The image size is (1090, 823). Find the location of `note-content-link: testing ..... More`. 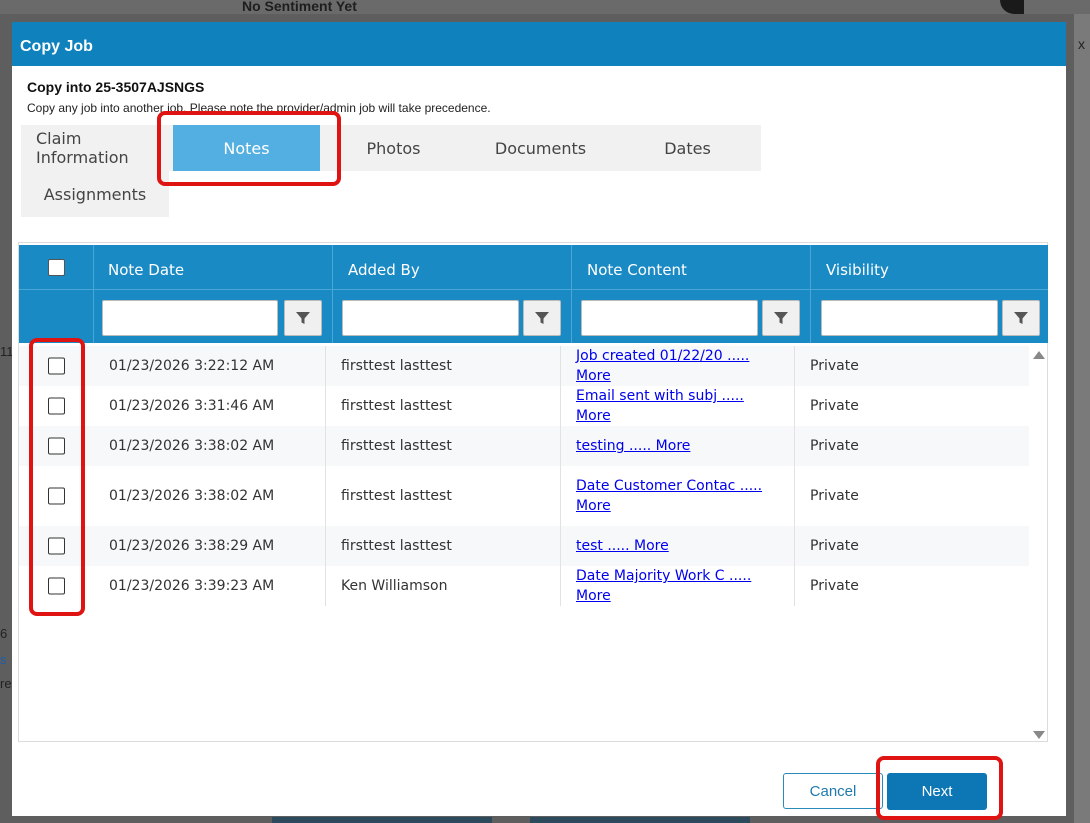

note-content-link: testing ..... More is located at coordinates (676, 446).